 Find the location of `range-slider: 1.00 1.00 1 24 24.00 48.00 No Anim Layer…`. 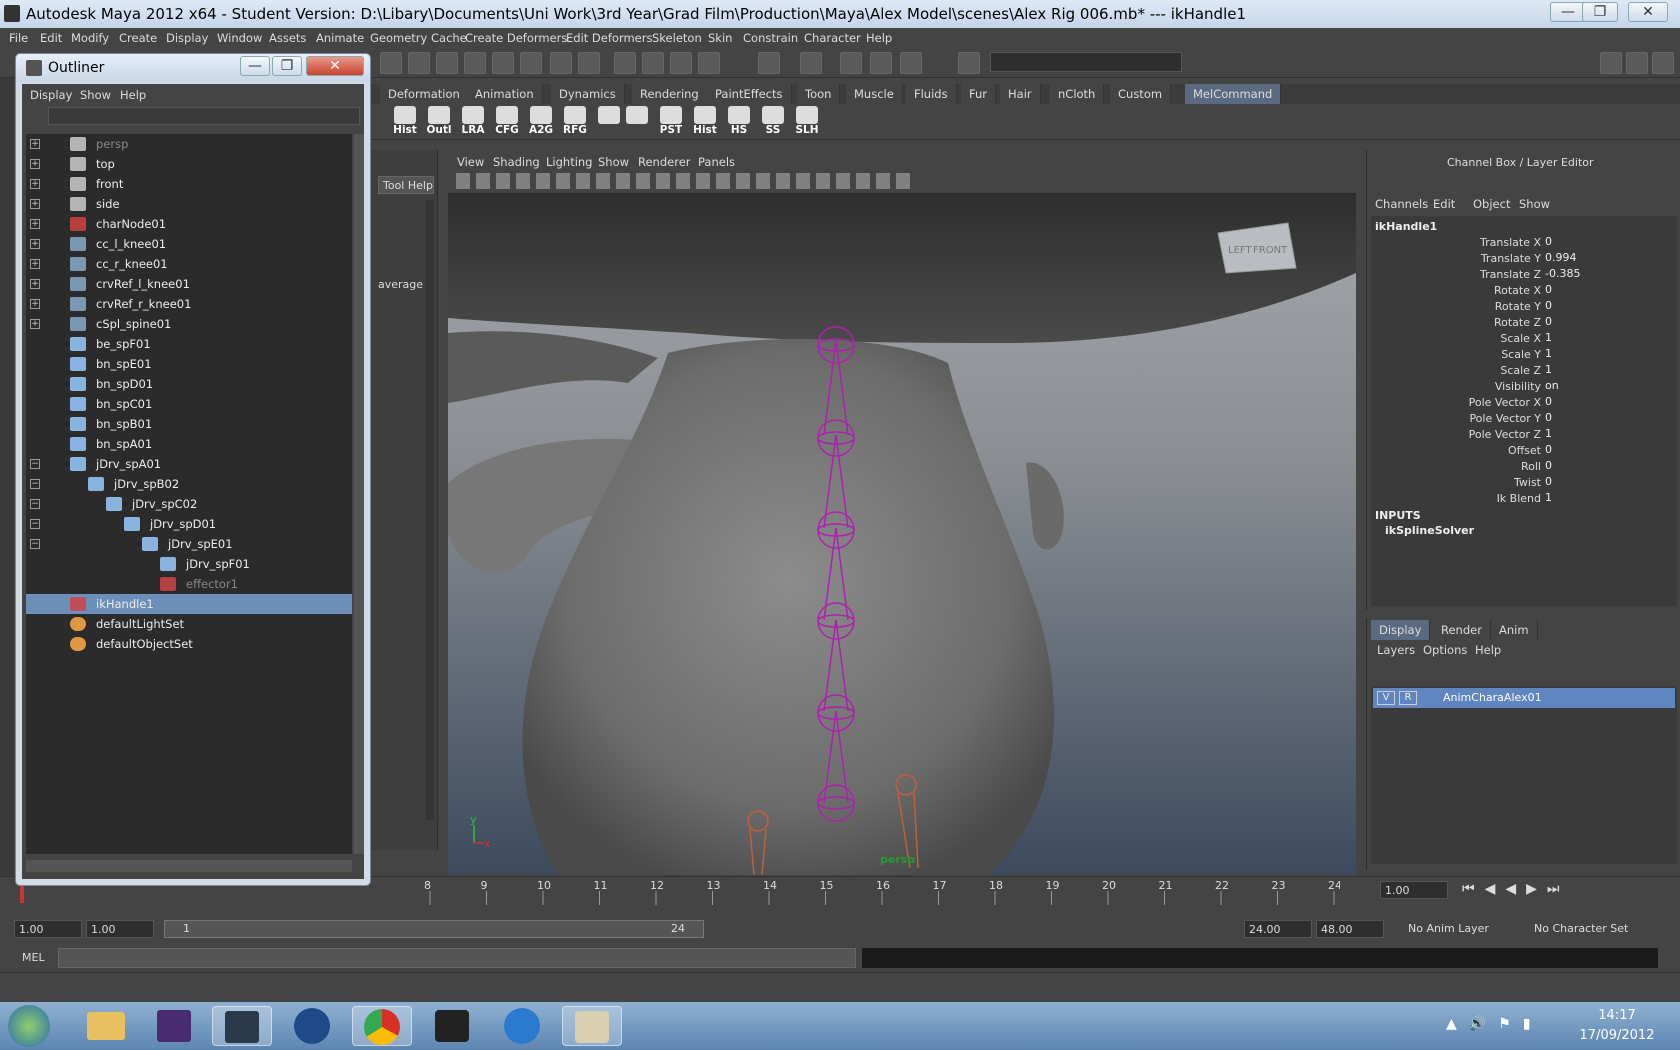

range-slider: 1.00 1.00 1 24 24.00 48.00 No Anim Layer… is located at coordinates (840, 929).